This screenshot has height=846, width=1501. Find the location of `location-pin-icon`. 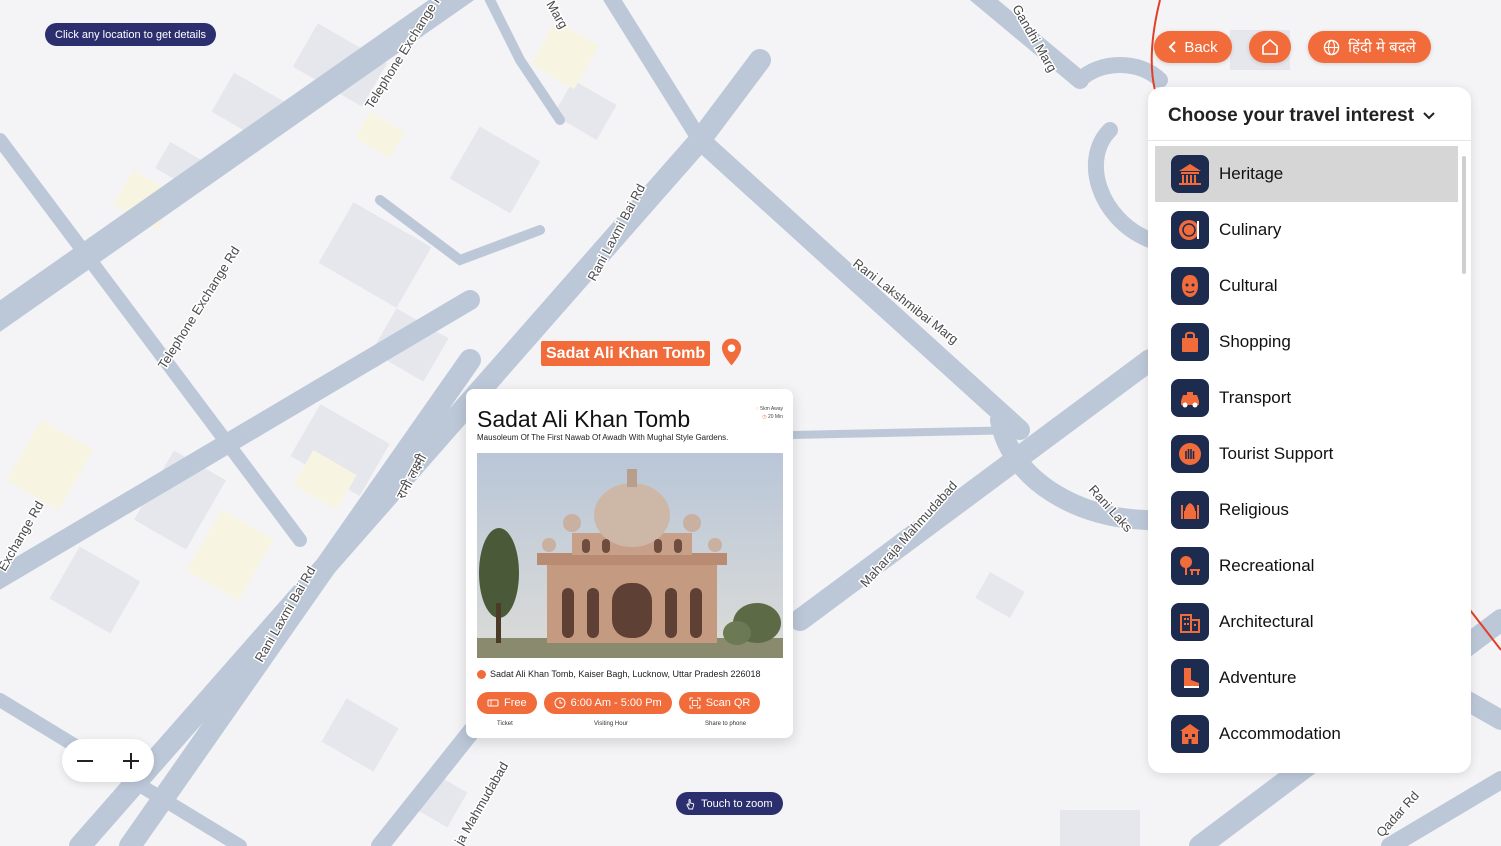

location-pin-icon is located at coordinates (731, 352).